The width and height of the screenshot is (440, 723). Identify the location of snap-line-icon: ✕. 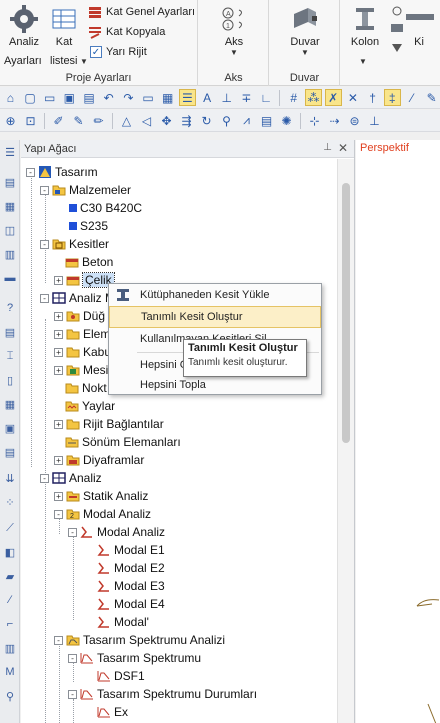
(353, 97).